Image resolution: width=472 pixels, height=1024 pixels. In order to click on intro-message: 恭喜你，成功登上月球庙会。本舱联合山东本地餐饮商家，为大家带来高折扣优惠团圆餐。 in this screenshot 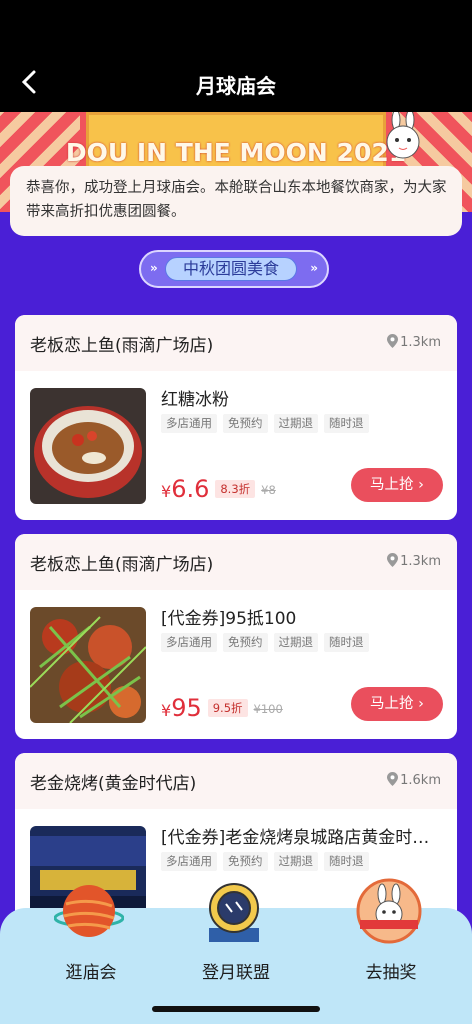, I will do `click(236, 201)`.